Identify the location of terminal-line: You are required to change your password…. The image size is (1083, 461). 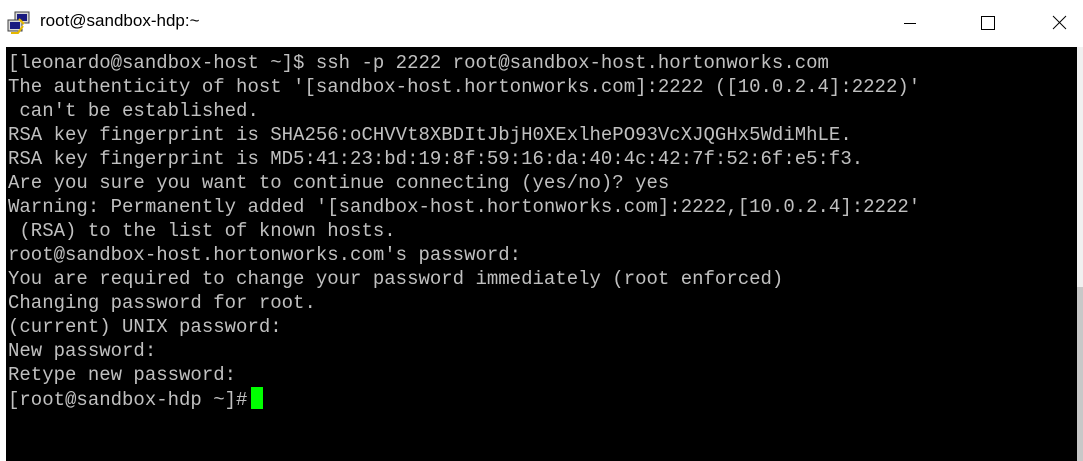
(396, 279).